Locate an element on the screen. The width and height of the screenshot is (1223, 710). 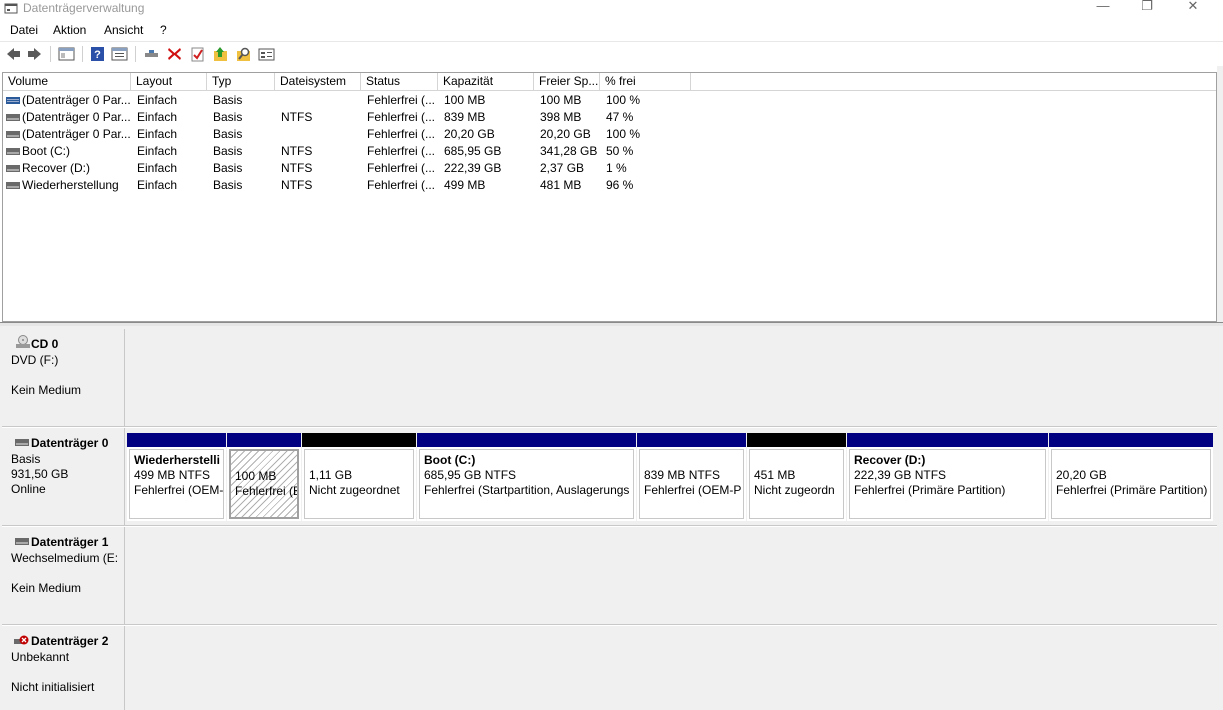
menu-datei: Datei is located at coordinates (24, 30).